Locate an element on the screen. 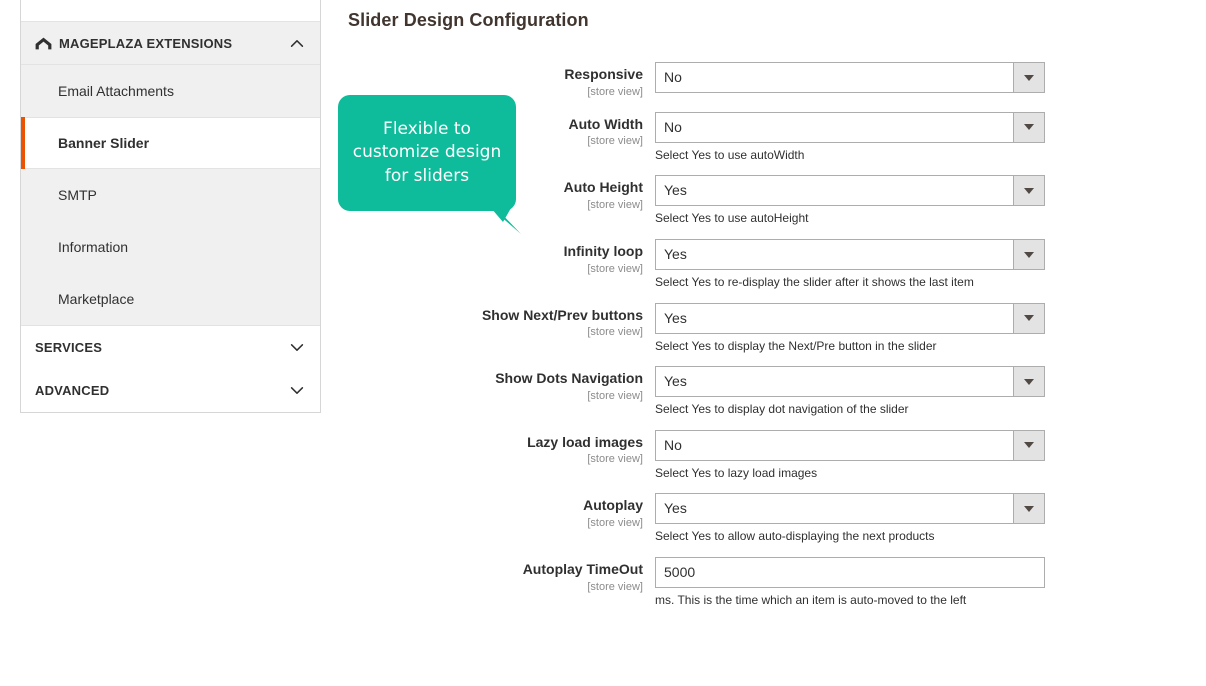 The width and height of the screenshot is (1206, 686). field-label-text: Auto Height is located at coordinates (603, 187).